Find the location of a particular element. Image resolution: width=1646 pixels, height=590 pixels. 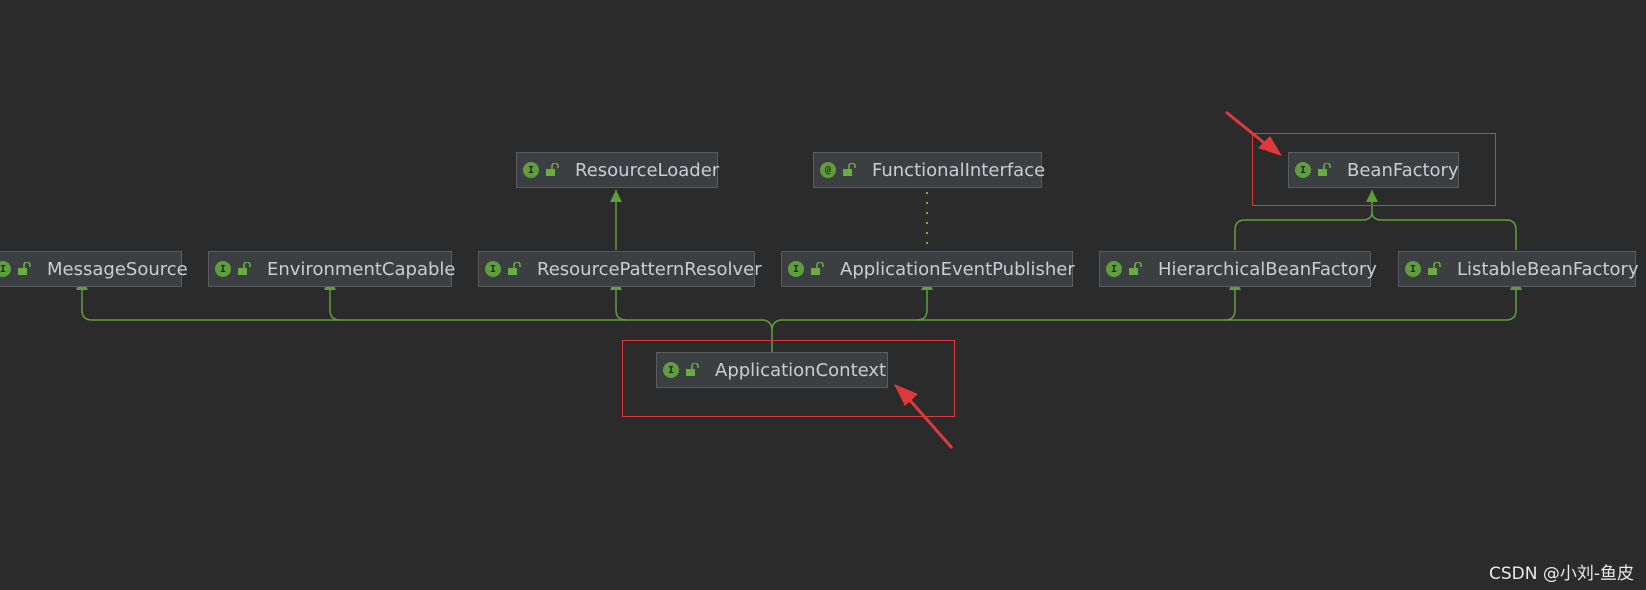

edge-bus-eventpublisher is located at coordinates (922, 305).